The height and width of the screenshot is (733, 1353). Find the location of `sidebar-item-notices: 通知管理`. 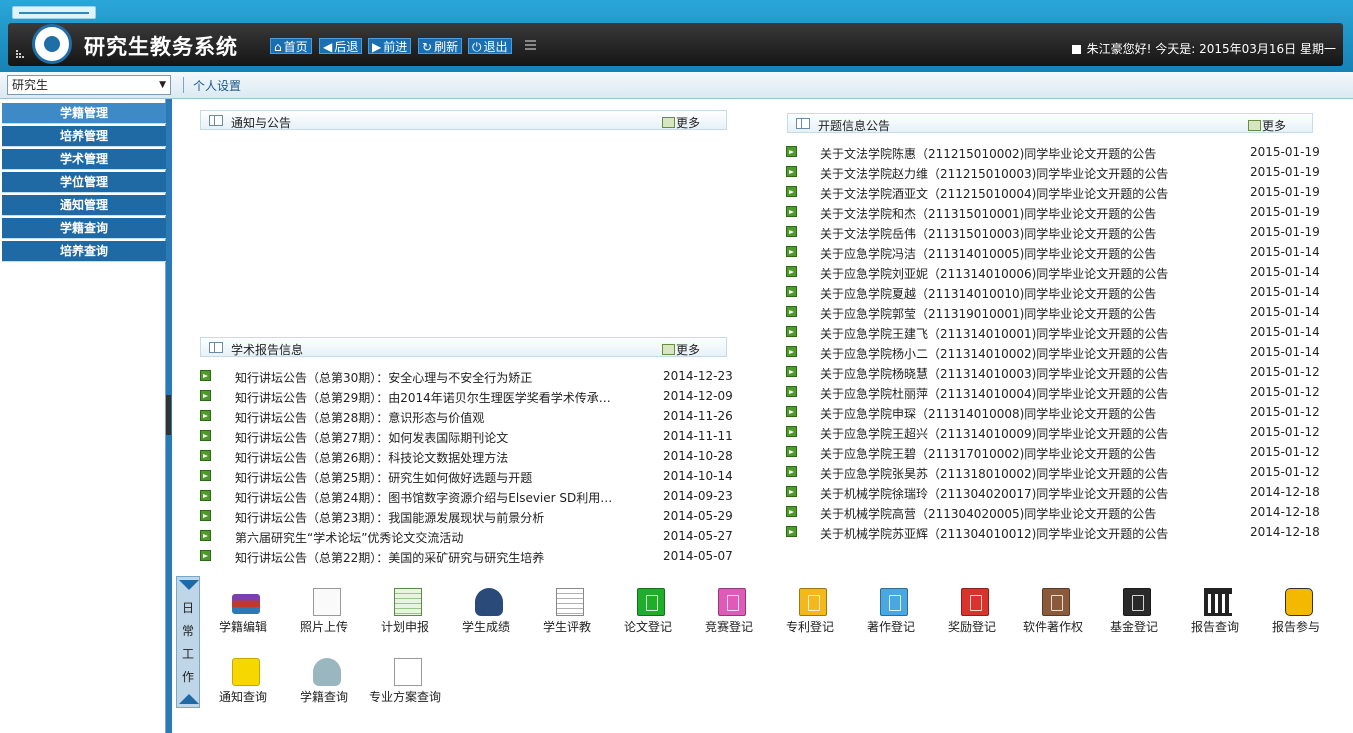

sidebar-item-notices: 通知管理 is located at coordinates (84, 205).